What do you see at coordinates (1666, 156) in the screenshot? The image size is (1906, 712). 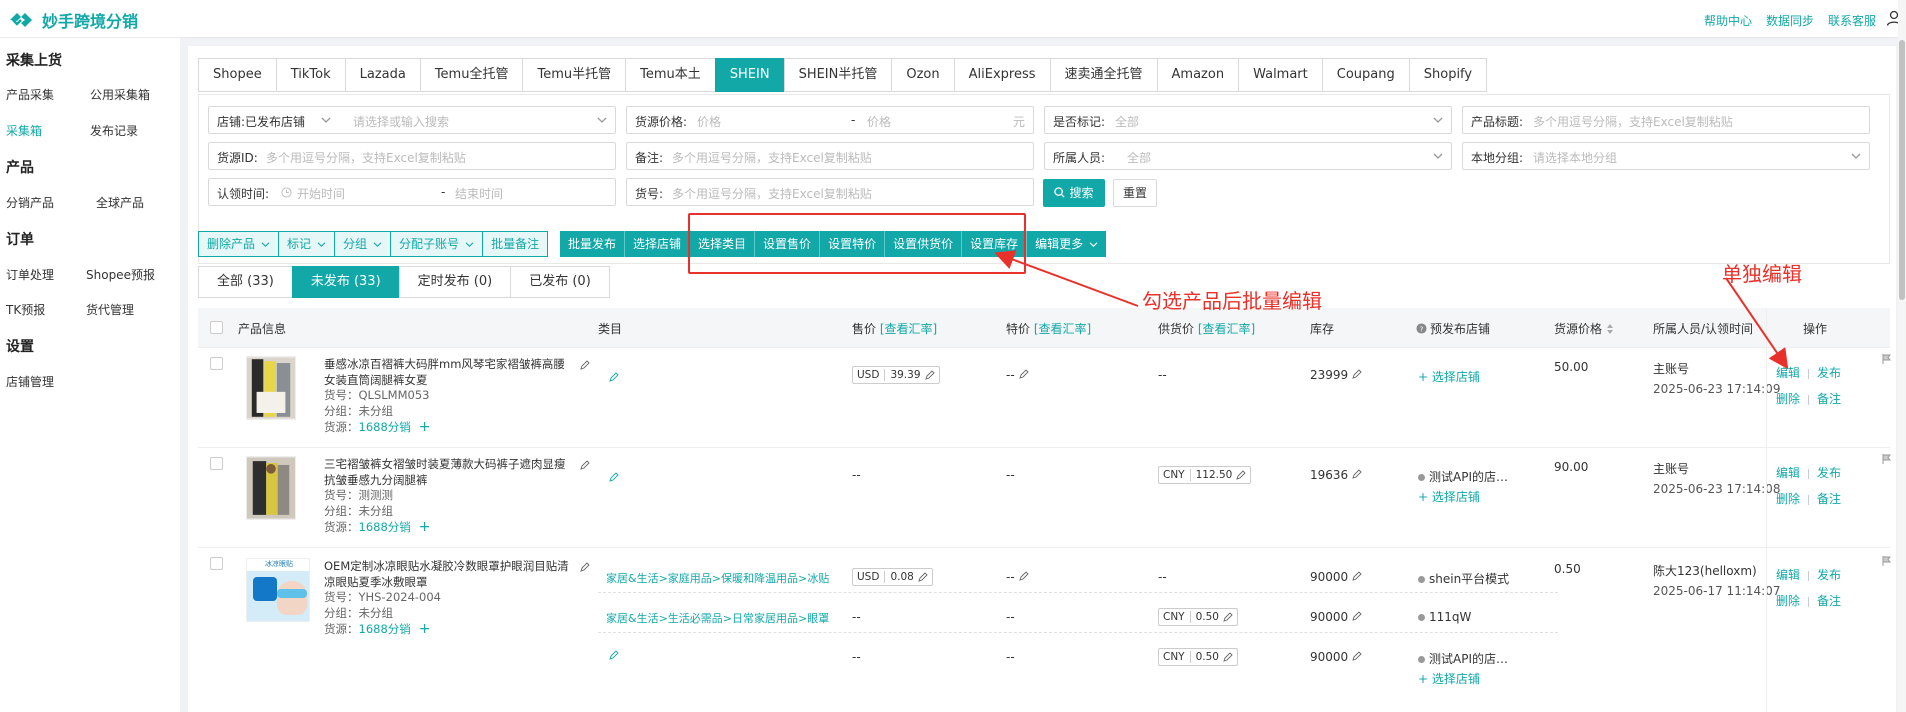 I see `local-group-filter: 本地分组: 请选择本地分组` at bounding box center [1666, 156].